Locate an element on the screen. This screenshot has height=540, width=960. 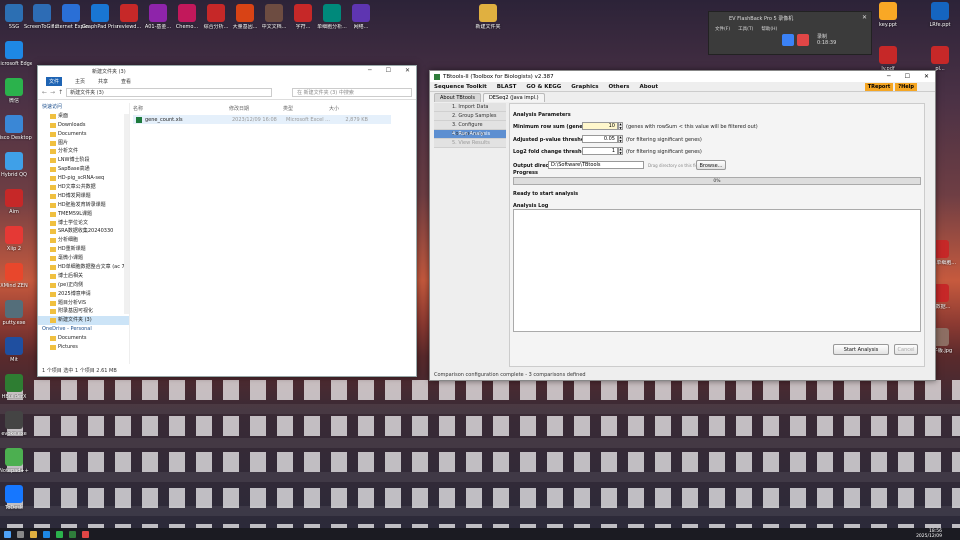
up-arrow-icon: ↑ is located at coordinates (60, 92).